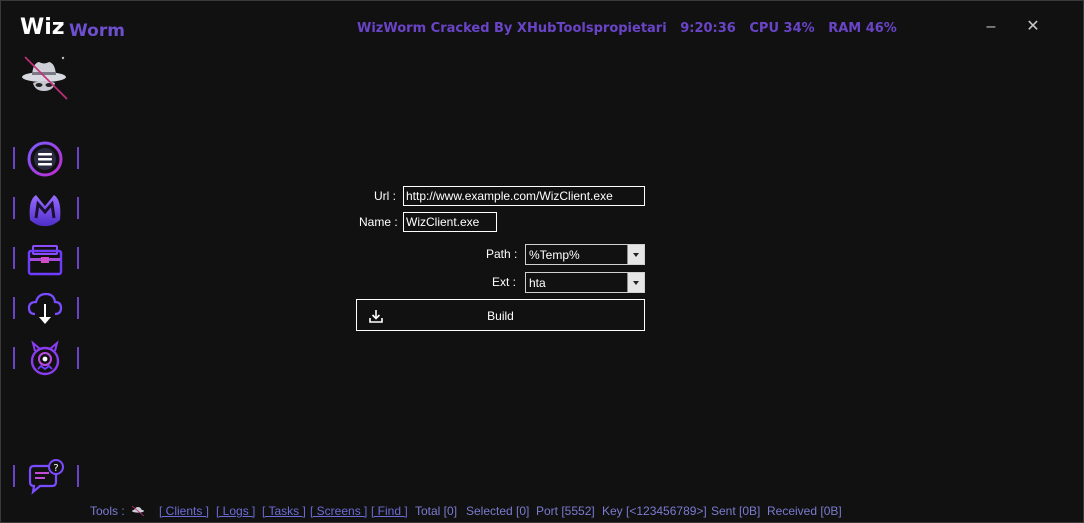 Image resolution: width=1084 pixels, height=523 pixels. I want to click on hacker-hat-logo-icon, so click(45, 78).